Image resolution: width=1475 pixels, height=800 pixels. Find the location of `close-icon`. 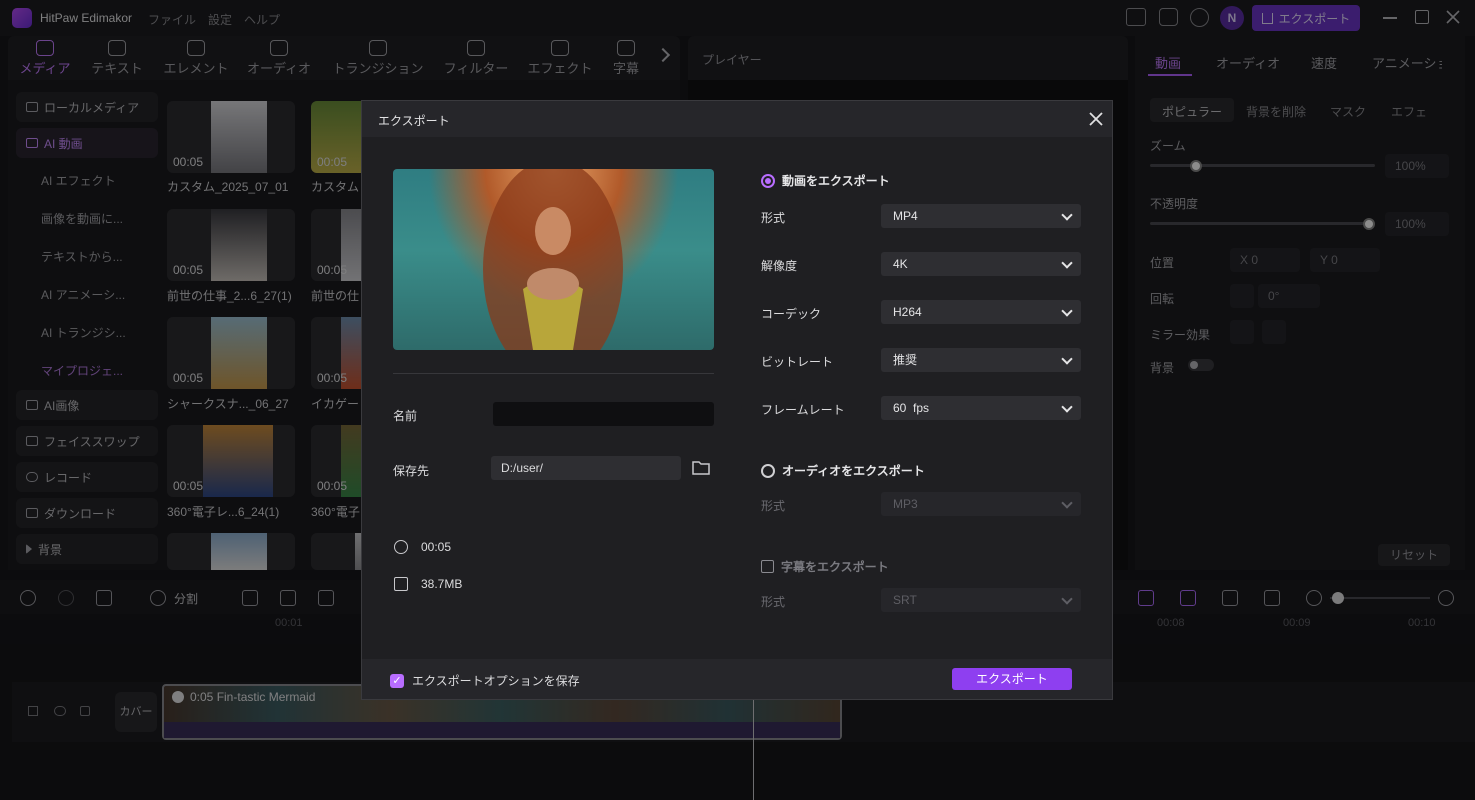

close-icon is located at coordinates (1096, 119).